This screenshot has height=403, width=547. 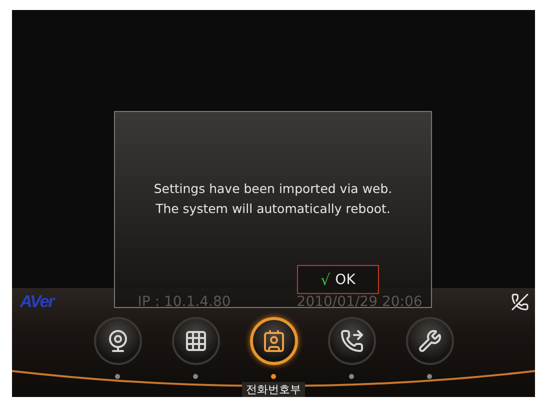 I want to click on date-time: 2010/01/29 20:06, so click(x=359, y=302).